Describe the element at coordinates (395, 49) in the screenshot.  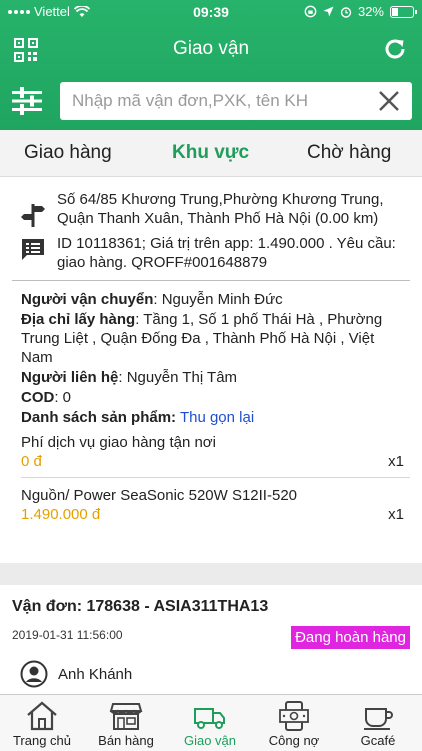
I see `refresh-icon` at that location.